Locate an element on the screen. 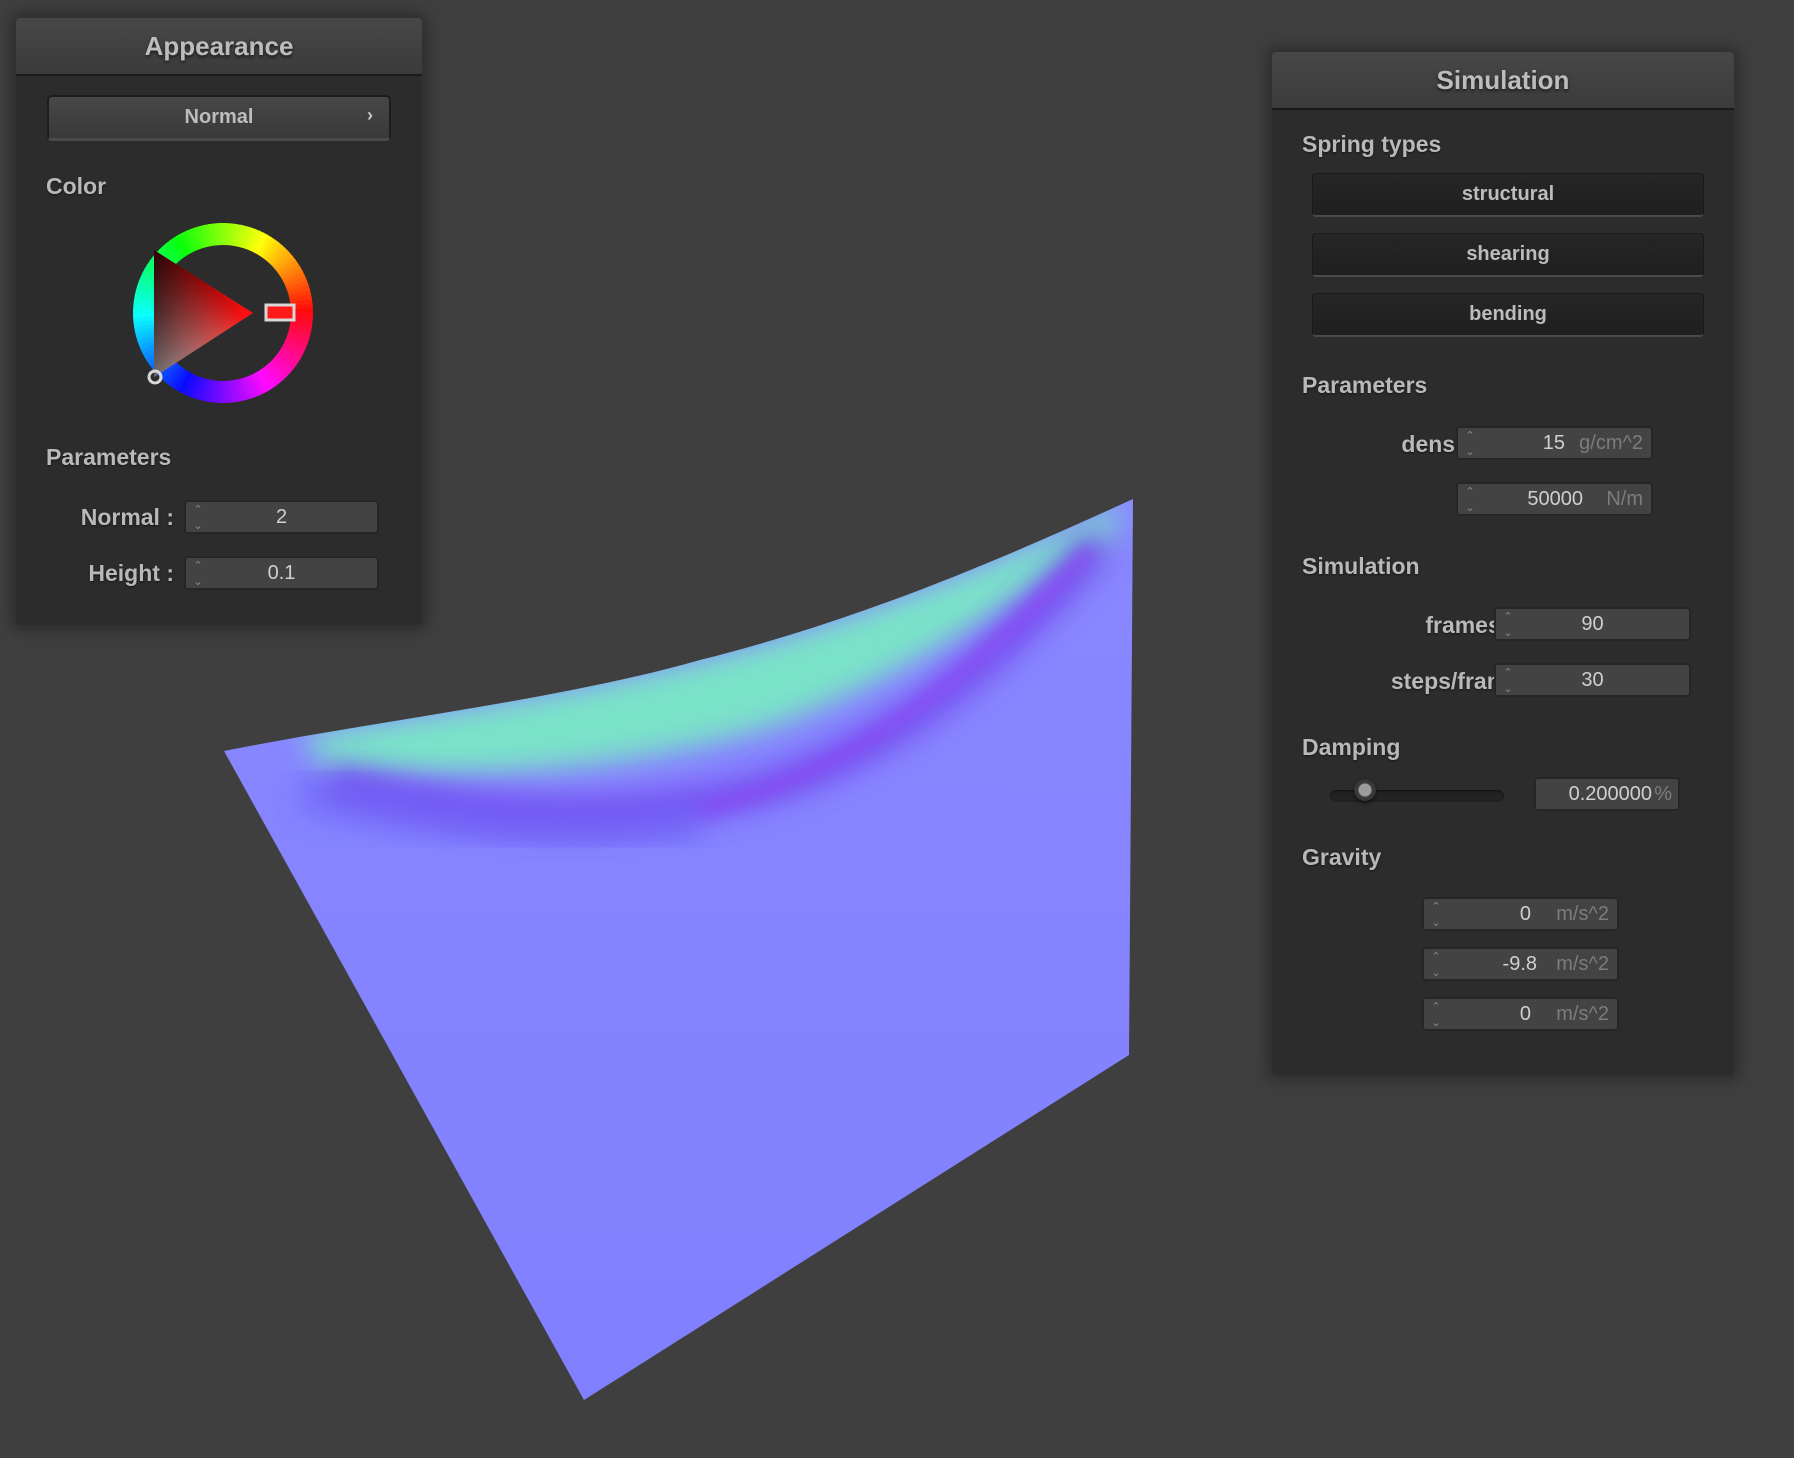  gravity-z-unit: m/s^2 is located at coordinates (1582, 1014).